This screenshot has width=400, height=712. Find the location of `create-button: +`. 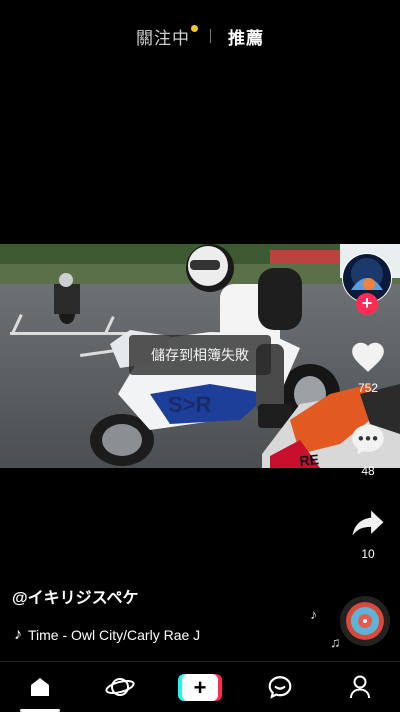

create-button: + is located at coordinates (200, 687).